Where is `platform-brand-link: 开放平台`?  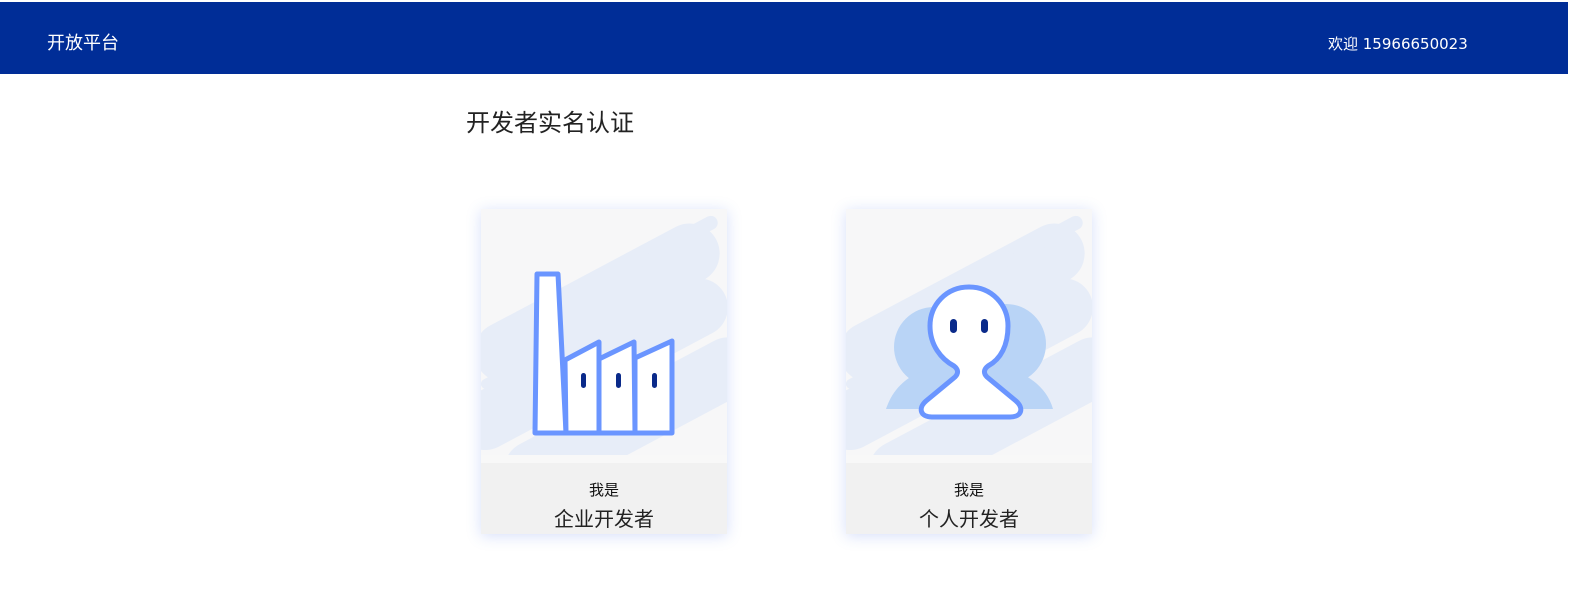
platform-brand-link: 开放平台 is located at coordinates (83, 44).